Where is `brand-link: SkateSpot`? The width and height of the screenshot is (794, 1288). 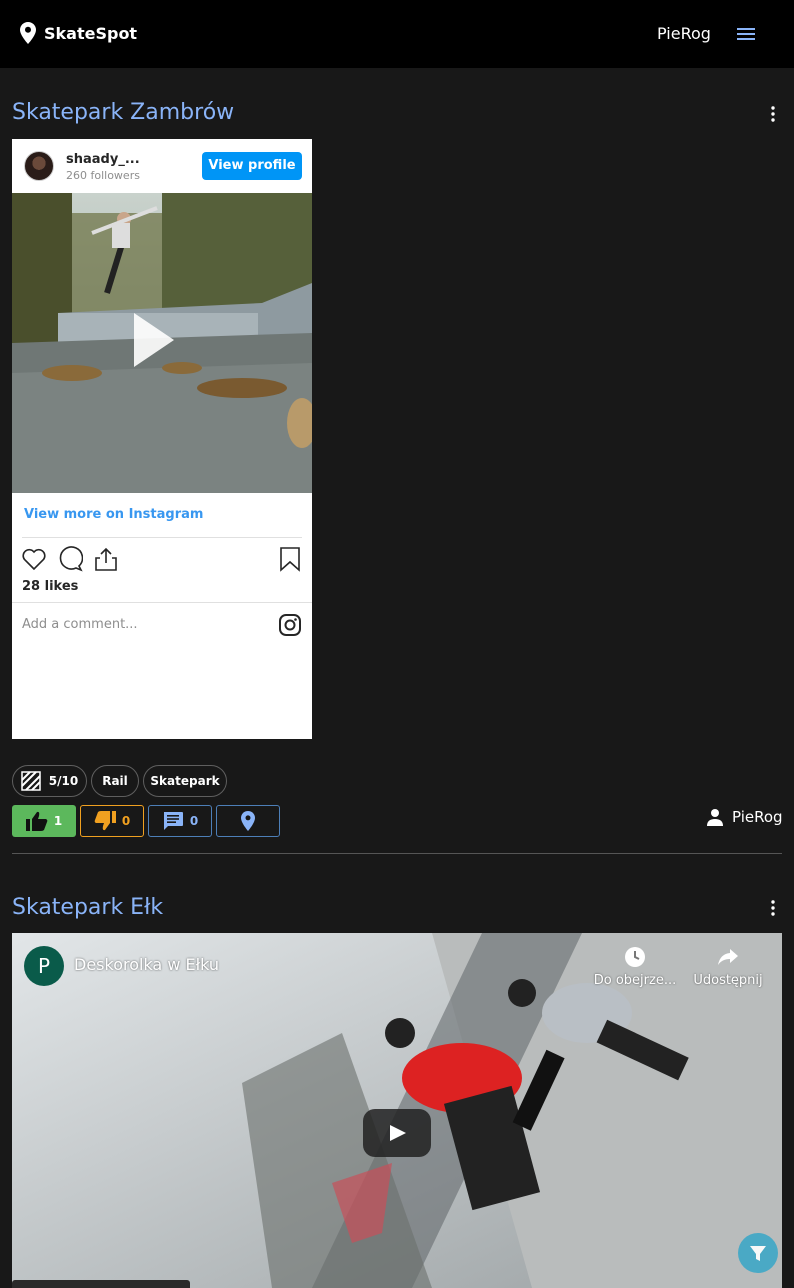 brand-link: SkateSpot is located at coordinates (78, 33).